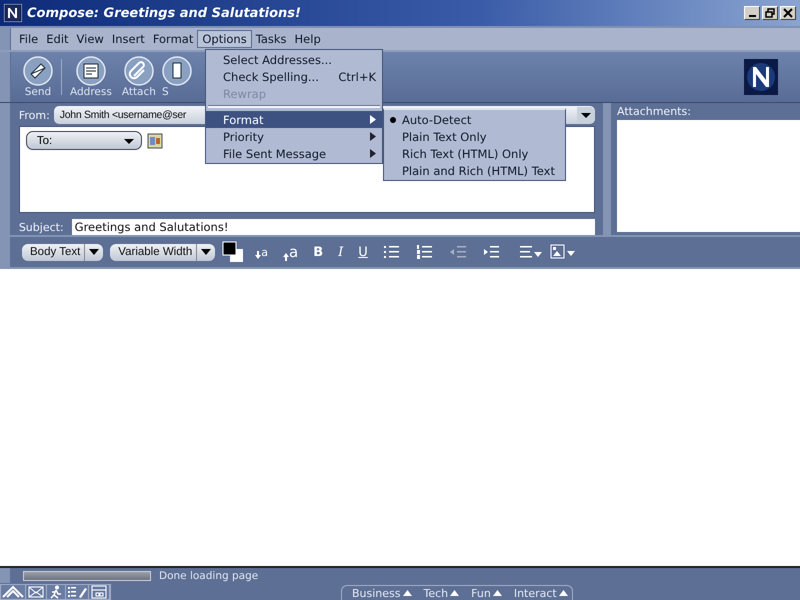 This screenshot has width=800, height=600. What do you see at coordinates (91, 71) in the screenshot?
I see `address-card-icon` at bounding box center [91, 71].